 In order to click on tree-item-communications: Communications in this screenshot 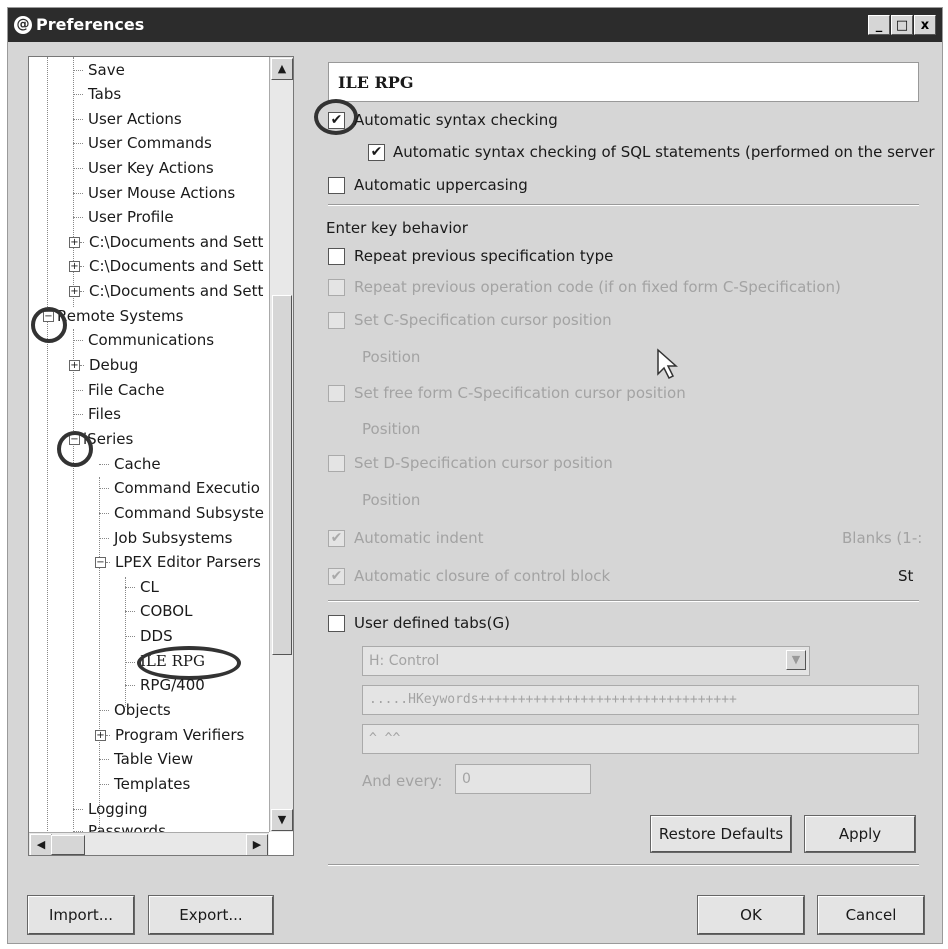, I will do `click(143, 340)`.